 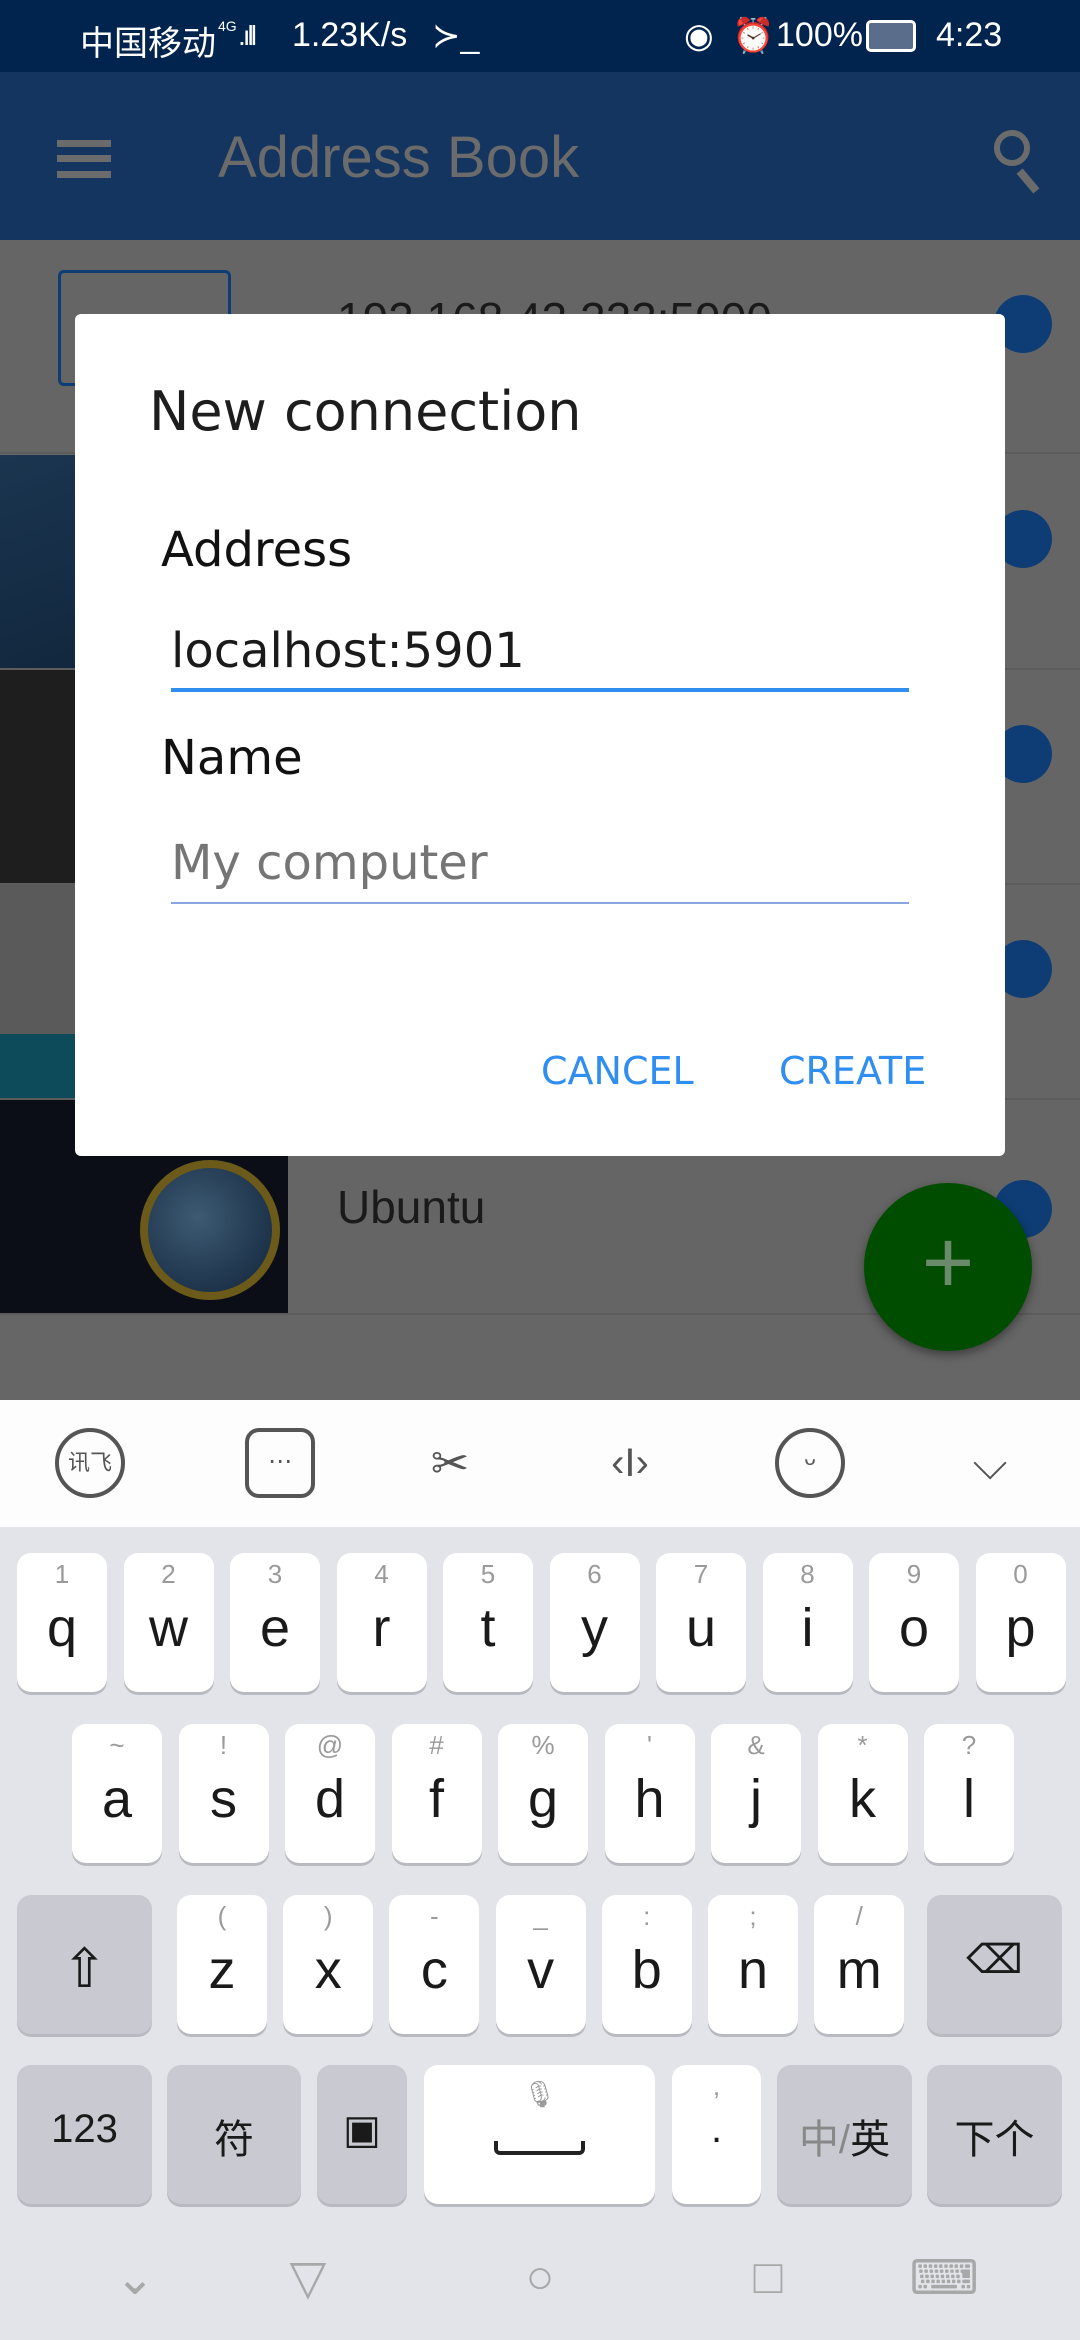 What do you see at coordinates (649, 1745) in the screenshot?
I see `key-secondary: '` at bounding box center [649, 1745].